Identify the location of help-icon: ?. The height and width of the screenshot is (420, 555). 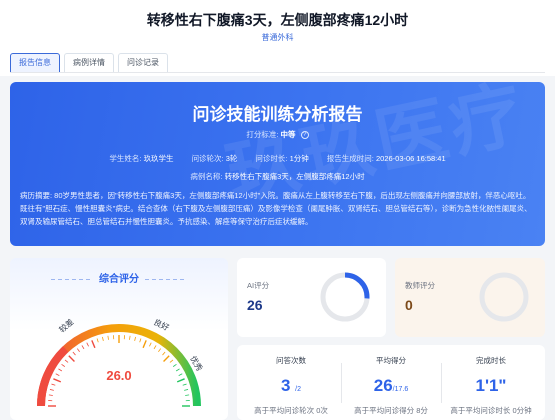
(304, 135).